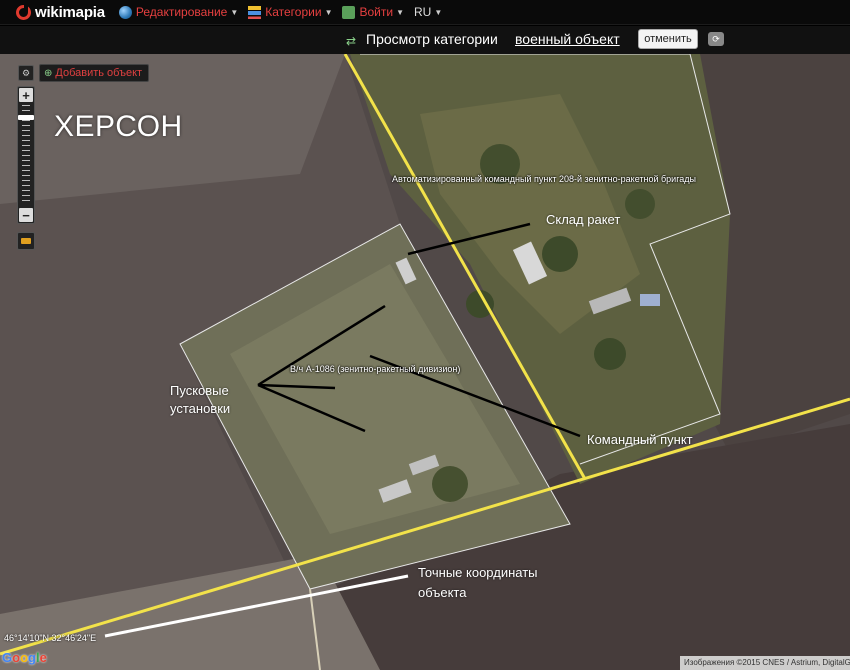 The image size is (850, 670). I want to click on add-object-button: ⊕ Добавить объект, so click(94, 73).